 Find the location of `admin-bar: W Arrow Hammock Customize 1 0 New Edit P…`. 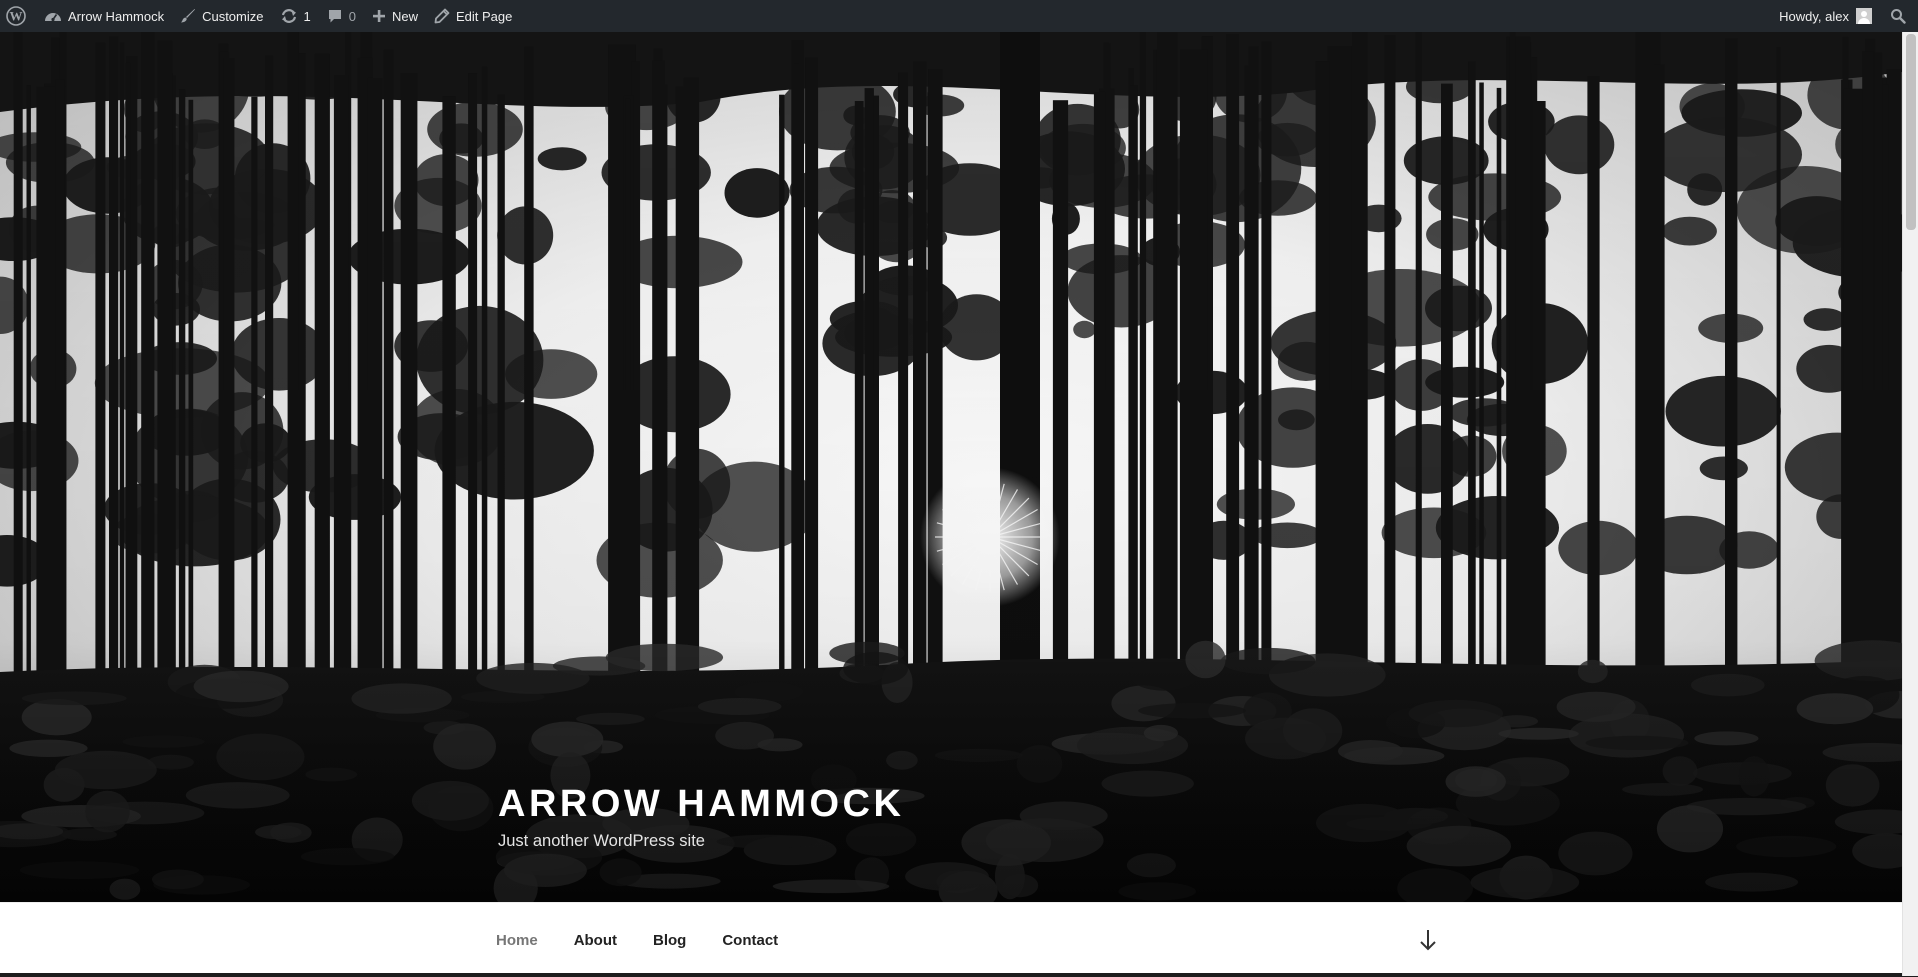

admin-bar: W Arrow Hammock Customize 1 0 New Edit P… is located at coordinates (959, 16).